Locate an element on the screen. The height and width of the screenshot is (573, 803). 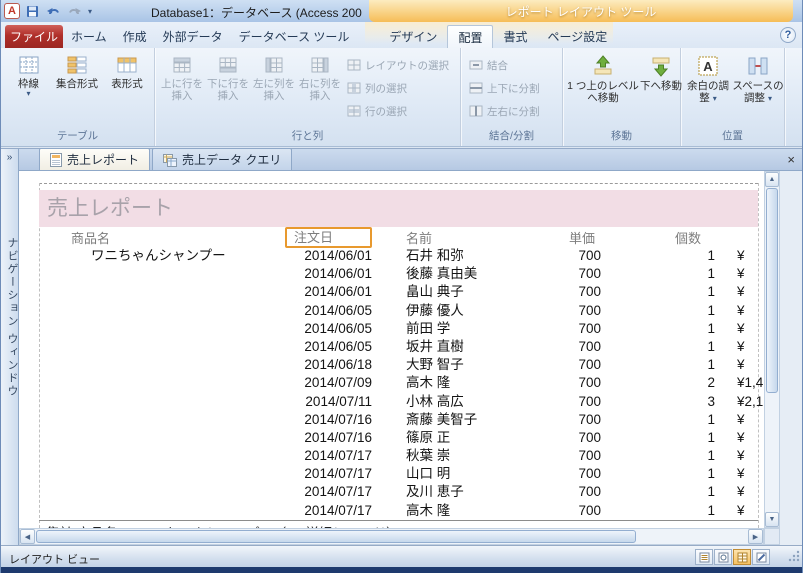
cell-total: ¥2,1 is located at coordinates (750, 402).